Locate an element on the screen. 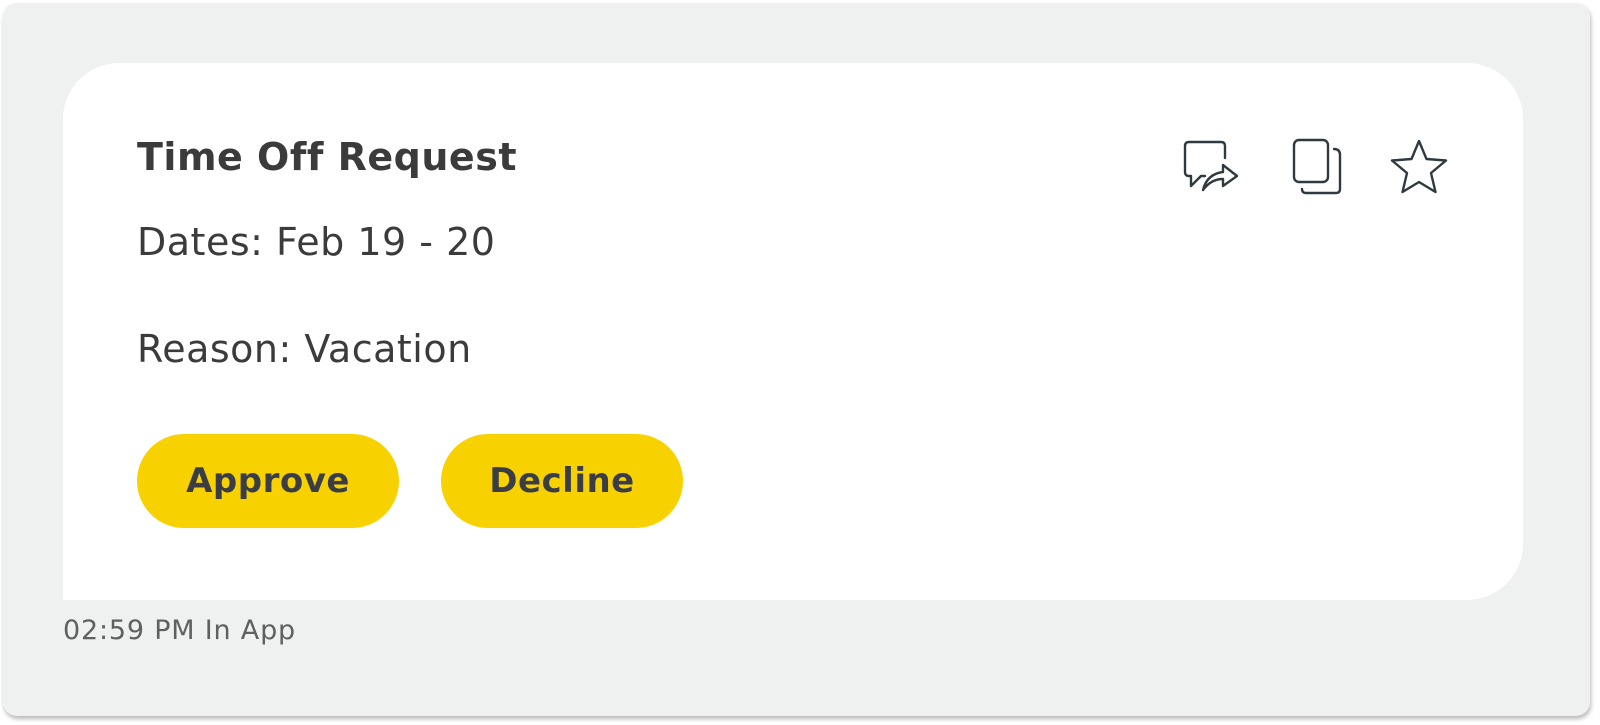 The height and width of the screenshot is (725, 1600). reason-text: Reason: Vacation is located at coordinates (304, 349).